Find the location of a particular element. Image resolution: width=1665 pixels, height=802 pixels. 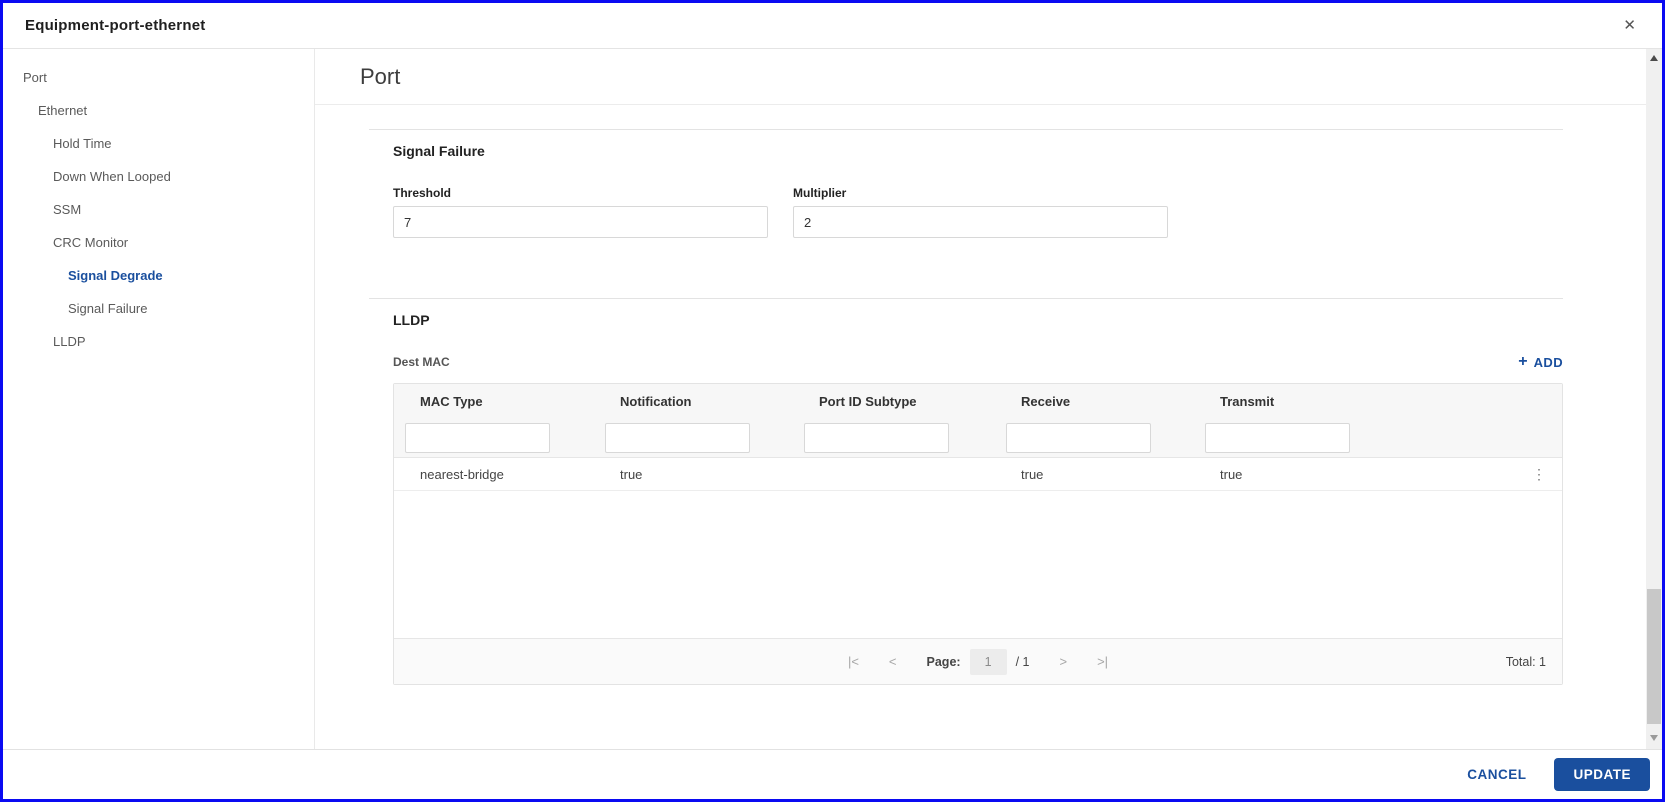

column-header-receive: Receive is located at coordinates (1046, 401).